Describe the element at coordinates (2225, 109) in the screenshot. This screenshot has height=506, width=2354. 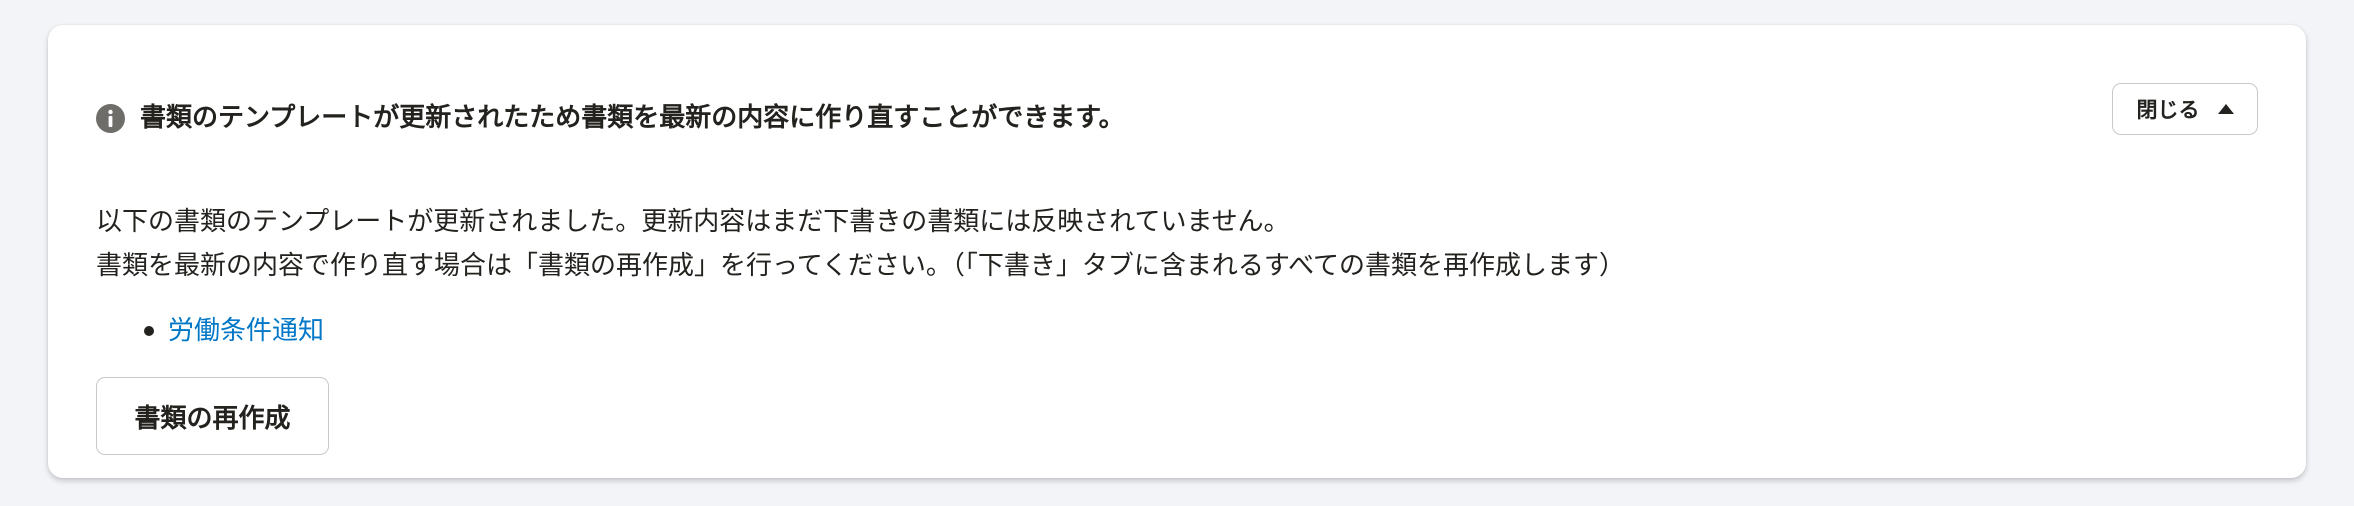
I see `caret-up-icon` at that location.